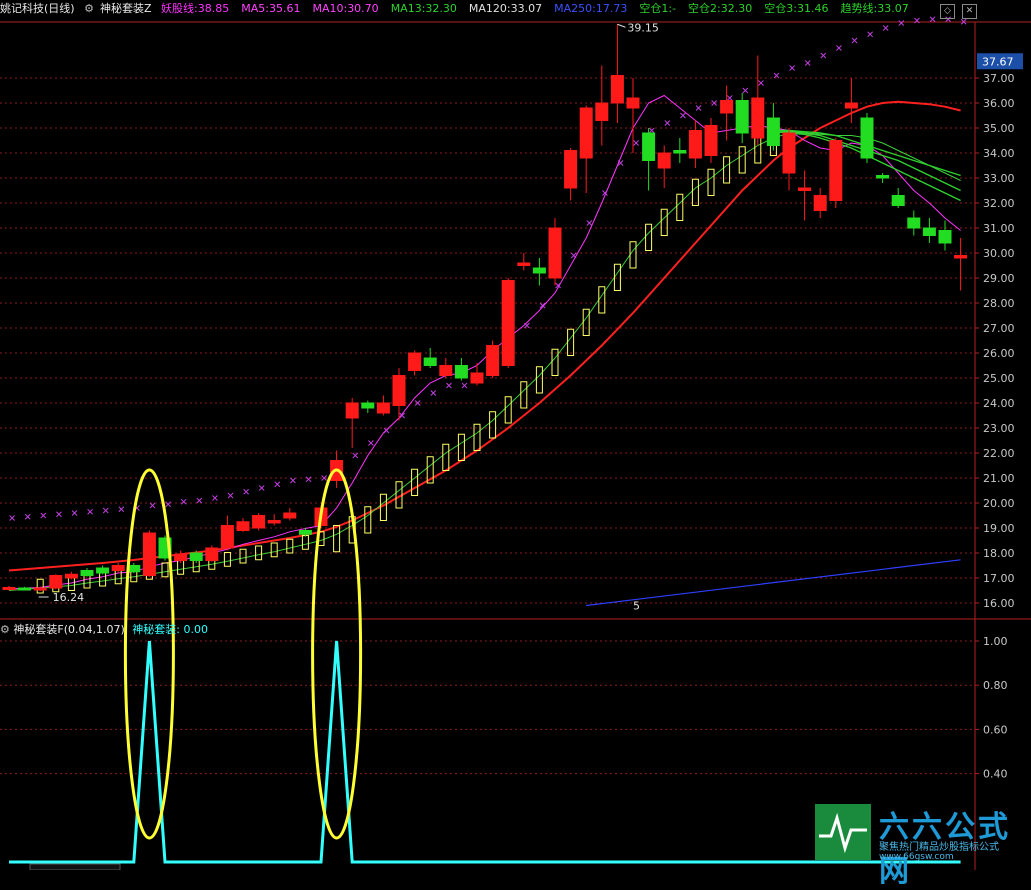  What do you see at coordinates (999, 403) in the screenshot?
I see `y-tick-label: 24.00` at bounding box center [999, 403].